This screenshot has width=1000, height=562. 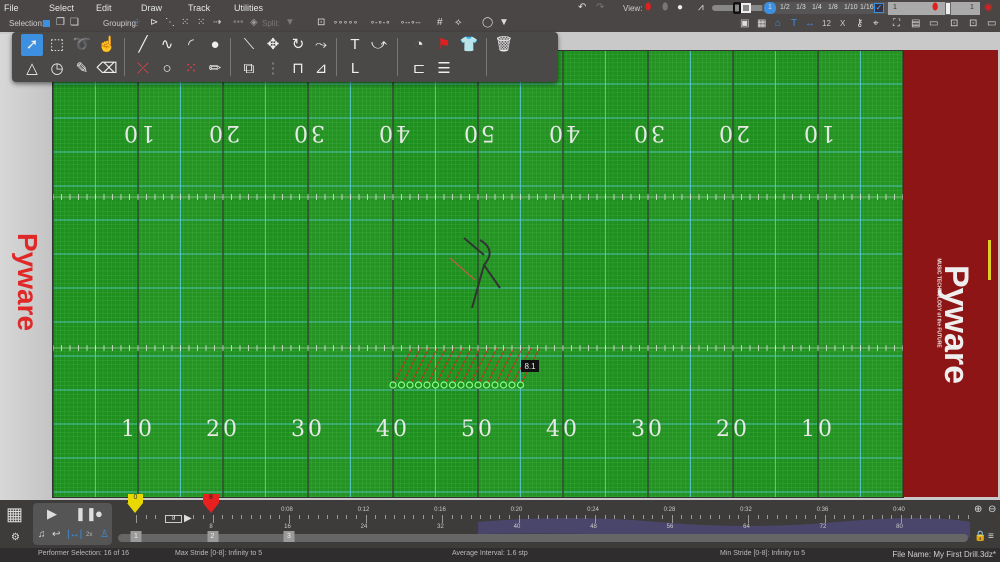 I want to click on marker-gray-icon: ⬮, so click(x=665, y=8).